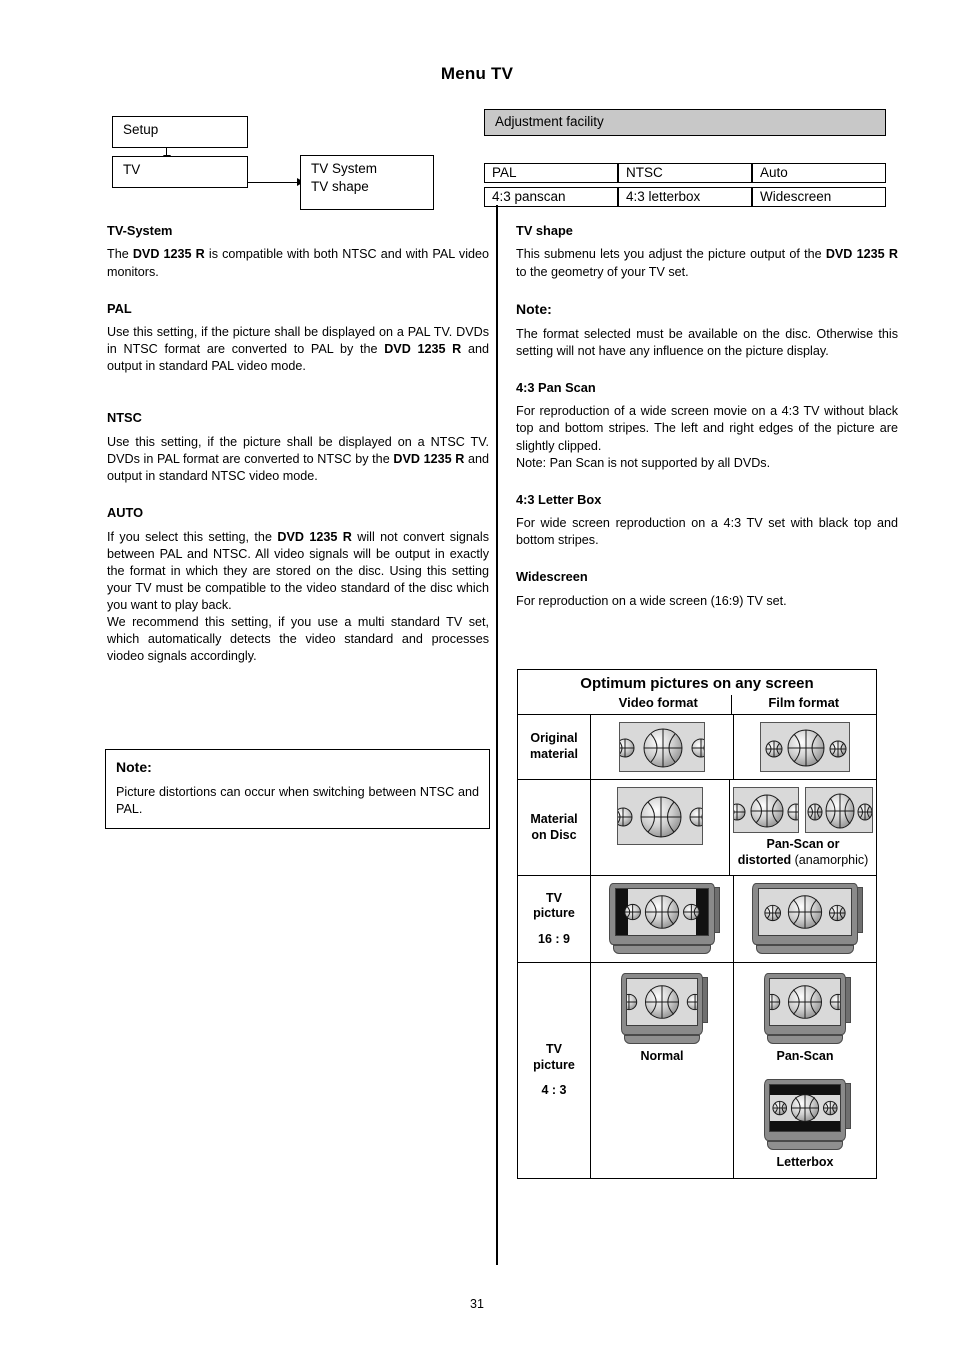 This screenshot has width=954, height=1351. What do you see at coordinates (119, 308) in the screenshot?
I see `heading-pal: PAL` at bounding box center [119, 308].